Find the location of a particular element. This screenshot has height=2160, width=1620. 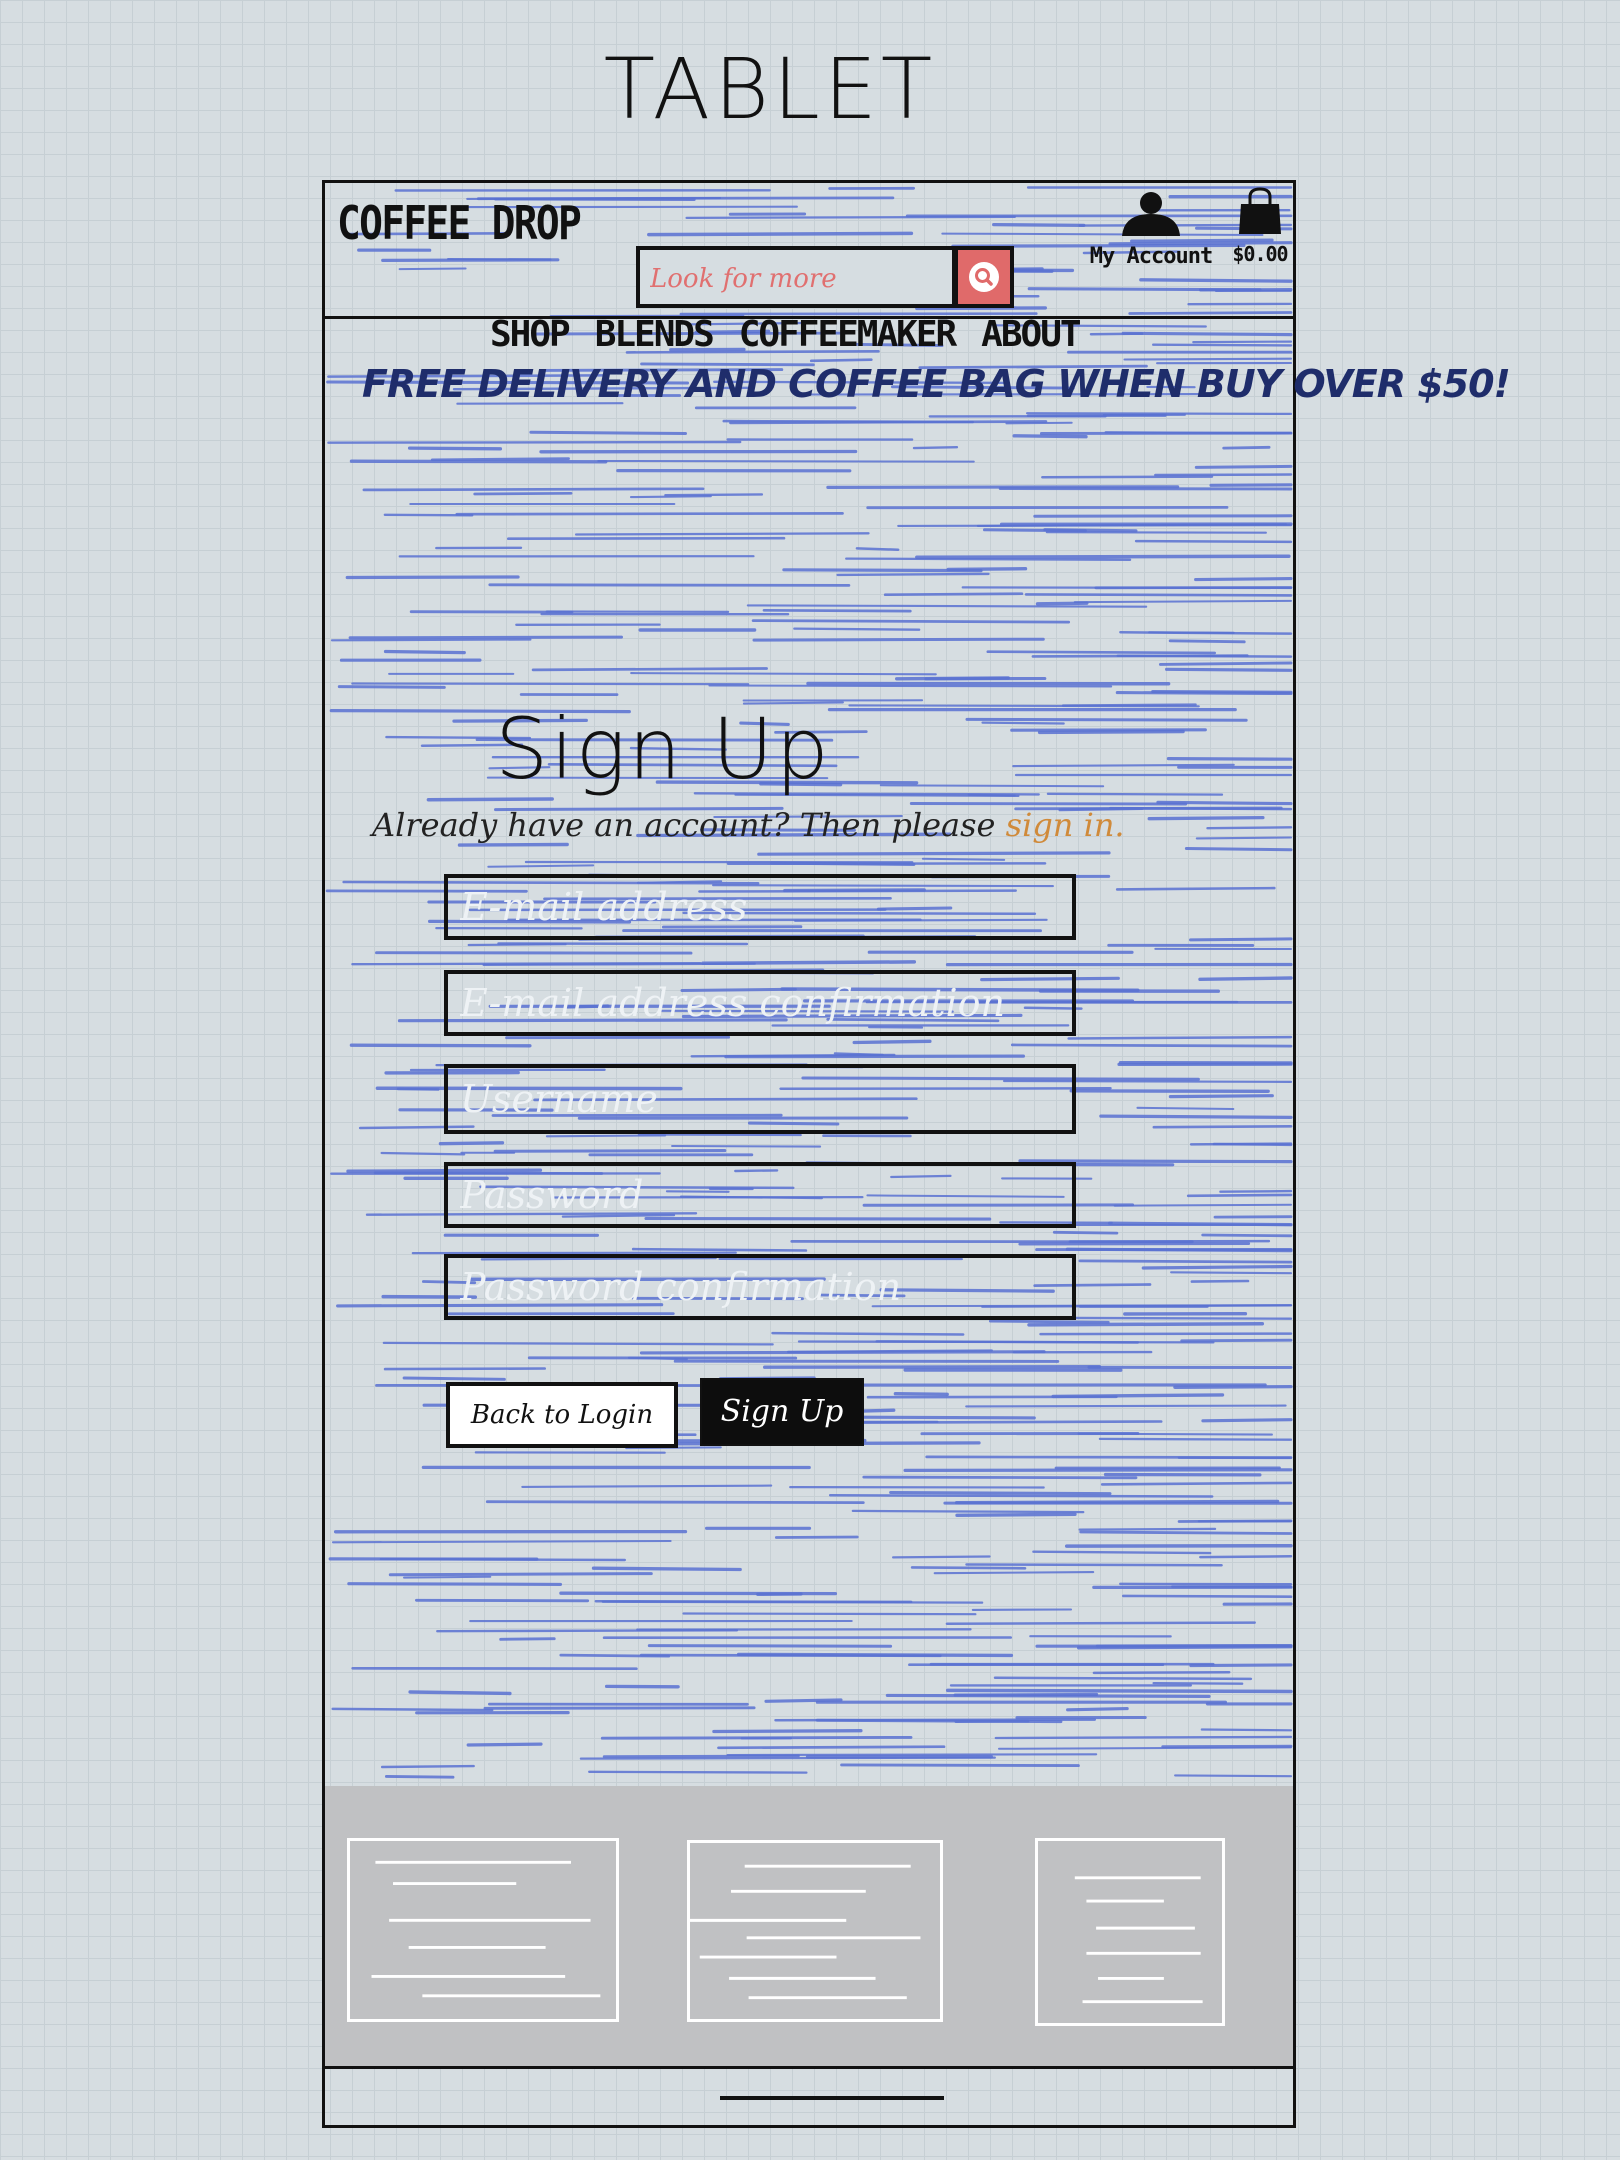

email-confirm-input is located at coordinates (760, 1003).